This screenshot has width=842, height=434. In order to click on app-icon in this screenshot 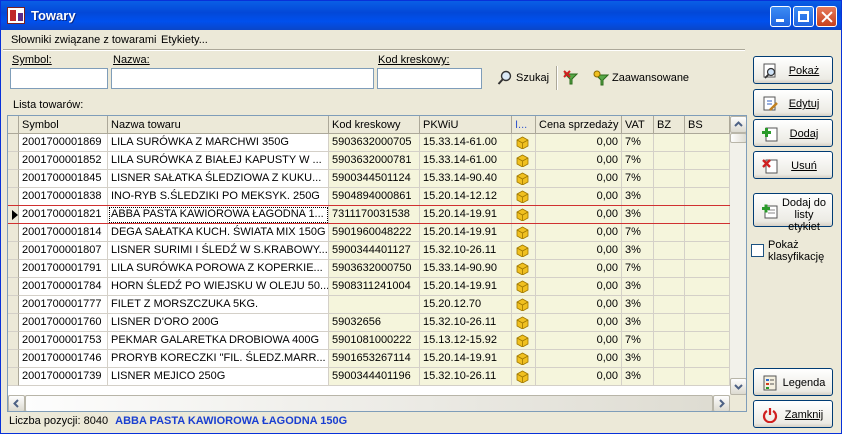, I will do `click(16, 15)`.